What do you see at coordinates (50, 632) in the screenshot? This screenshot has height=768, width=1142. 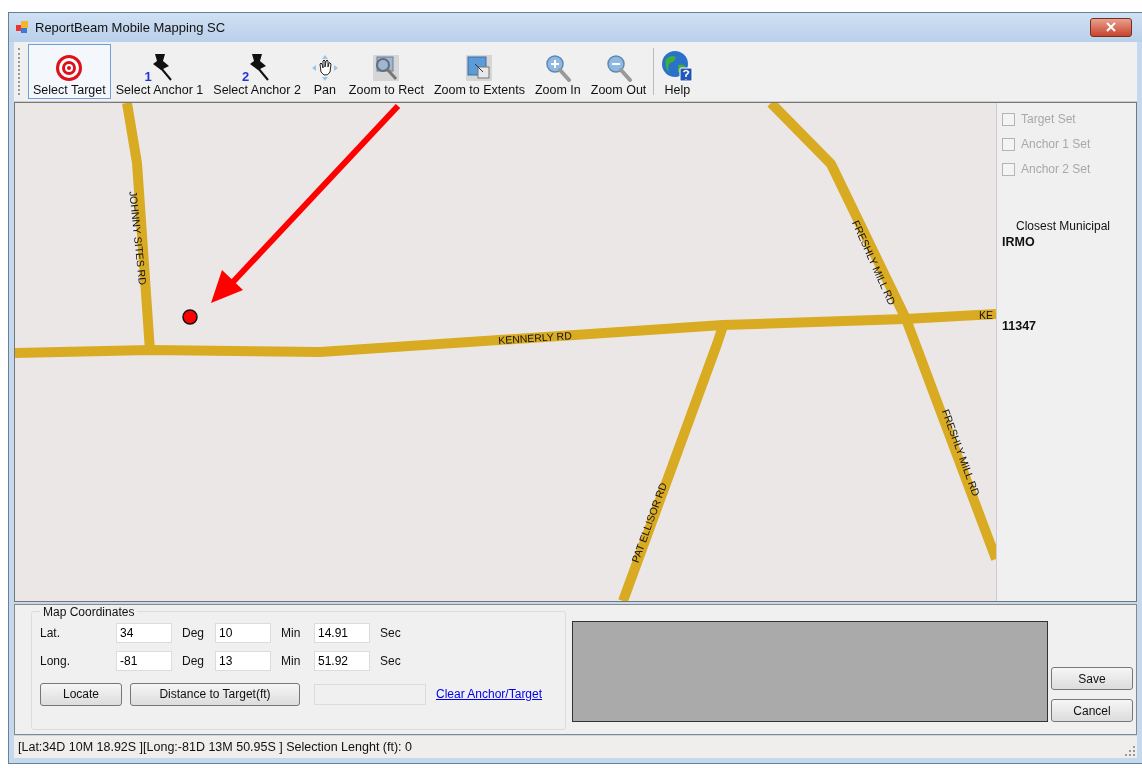 I see `coordinate-label: Lat.` at bounding box center [50, 632].